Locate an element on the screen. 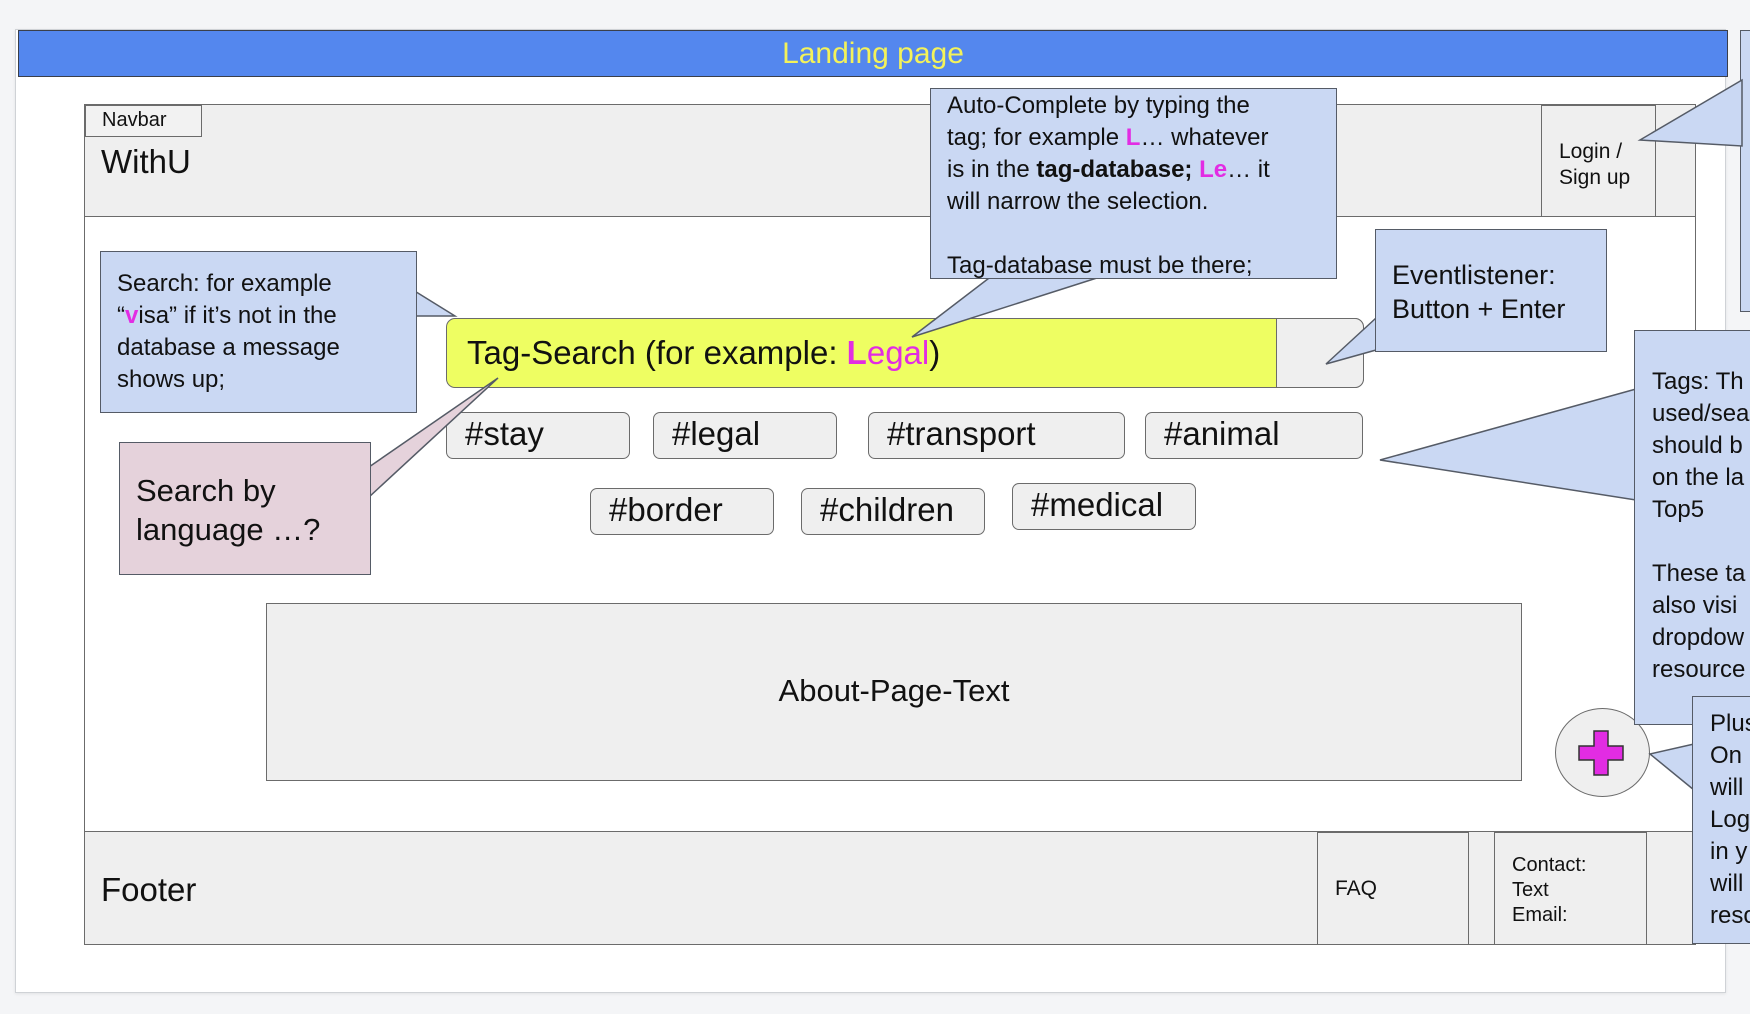 This screenshot has height=1014, width=1750. language-line2: language …? is located at coordinates (228, 529).